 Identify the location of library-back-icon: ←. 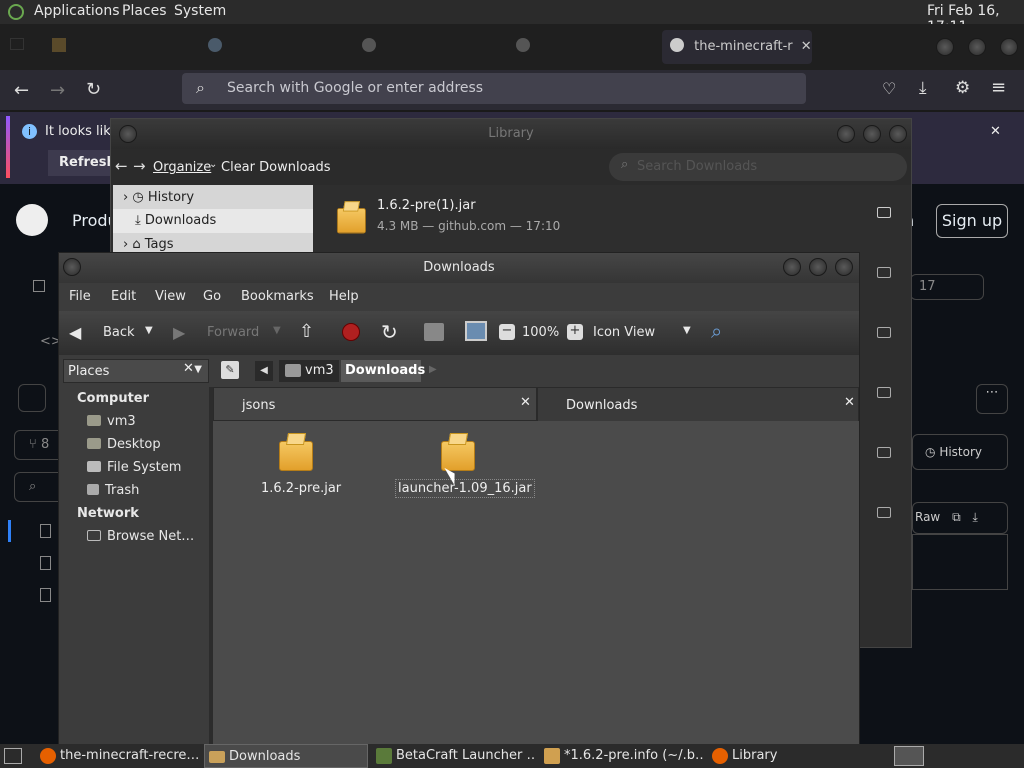
(121, 166).